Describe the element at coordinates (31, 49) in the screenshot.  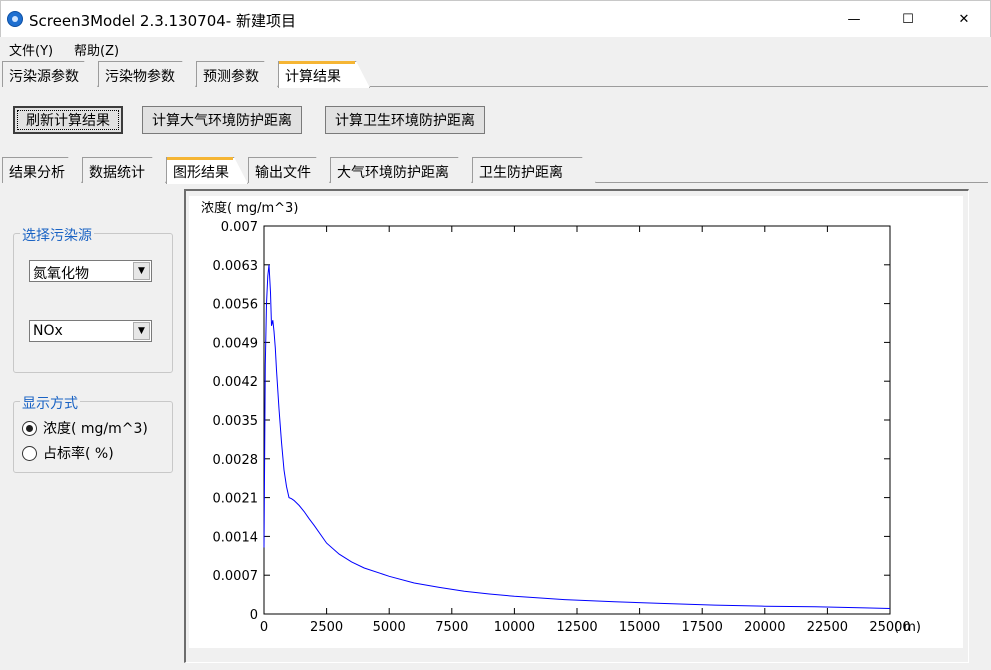
I see `menu-file: 文件(Y)` at that location.